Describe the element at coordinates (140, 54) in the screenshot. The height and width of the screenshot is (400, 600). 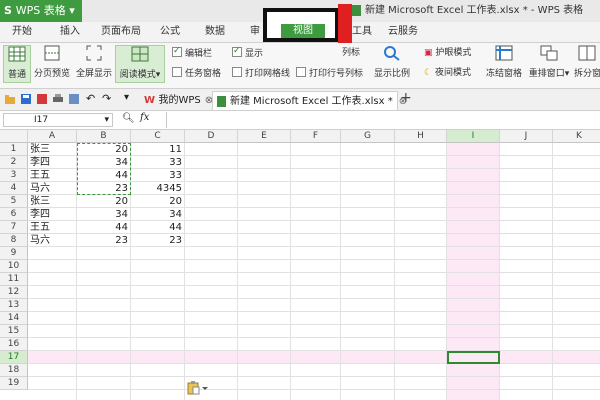
I see `reading-mode-icon` at that location.